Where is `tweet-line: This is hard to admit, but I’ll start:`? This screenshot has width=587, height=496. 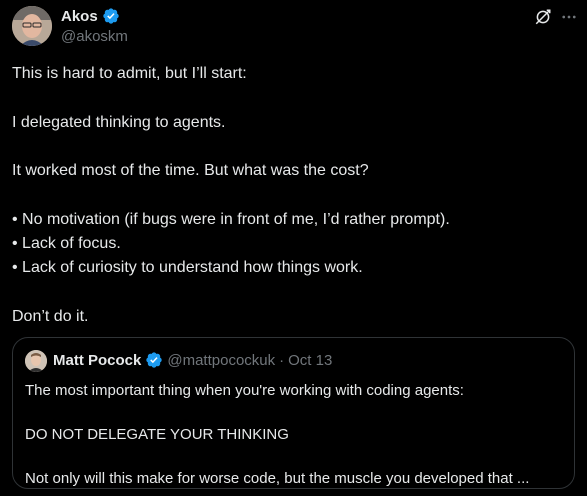
tweet-line: This is hard to admit, but I’ll start: is located at coordinates (129, 73).